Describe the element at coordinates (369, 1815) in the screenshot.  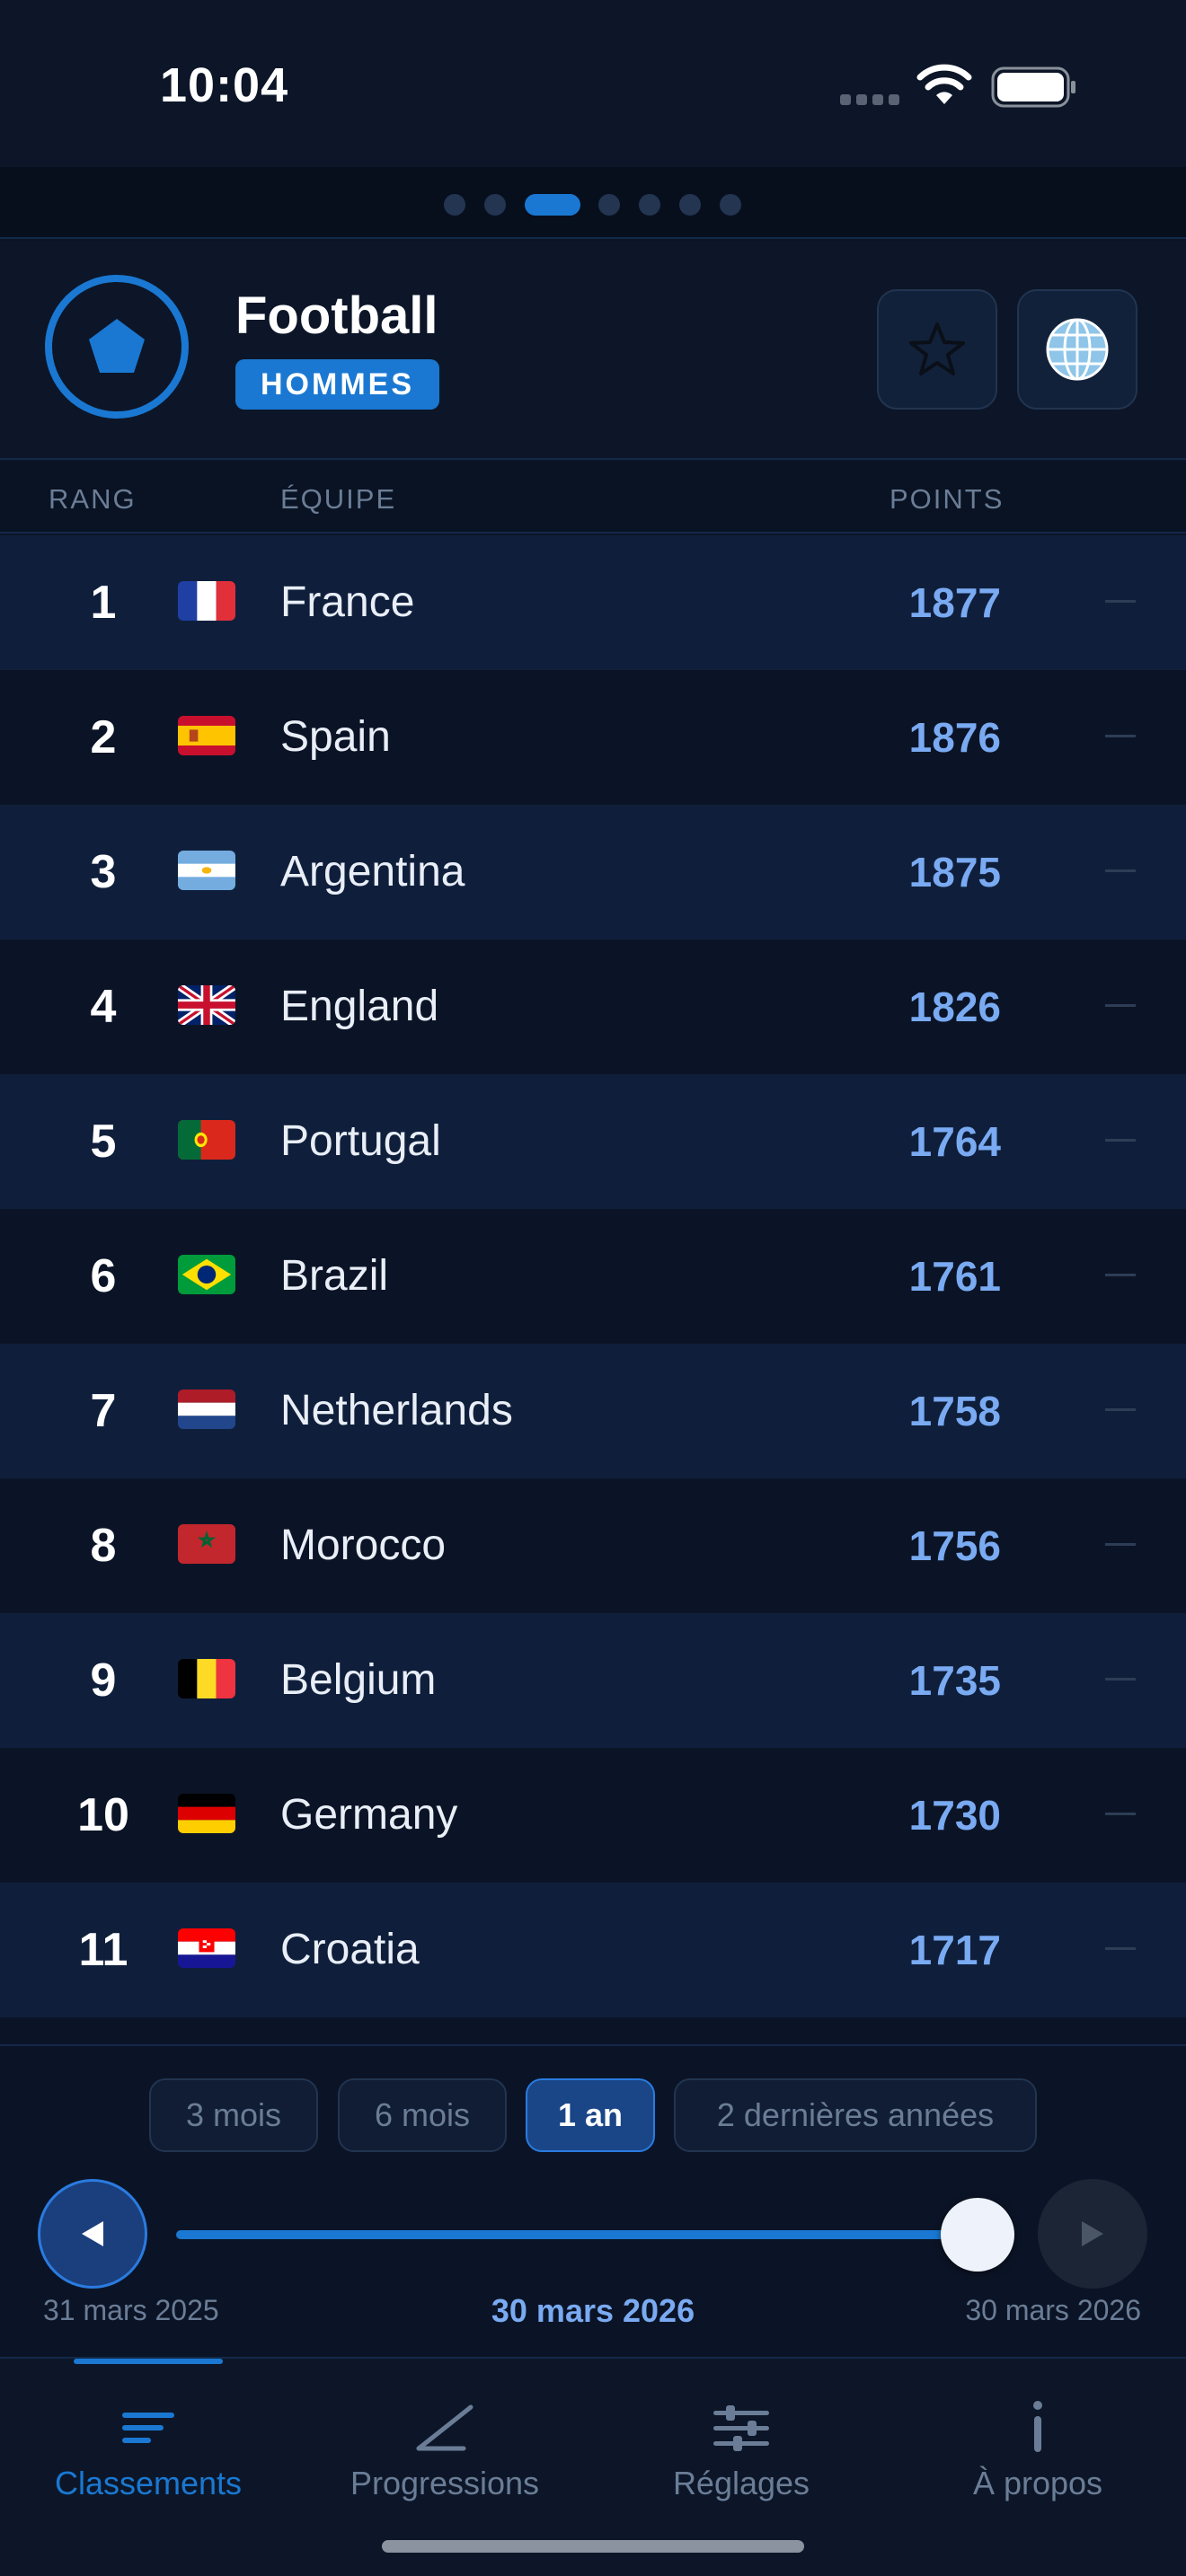
I see `team-name: Germany` at that location.